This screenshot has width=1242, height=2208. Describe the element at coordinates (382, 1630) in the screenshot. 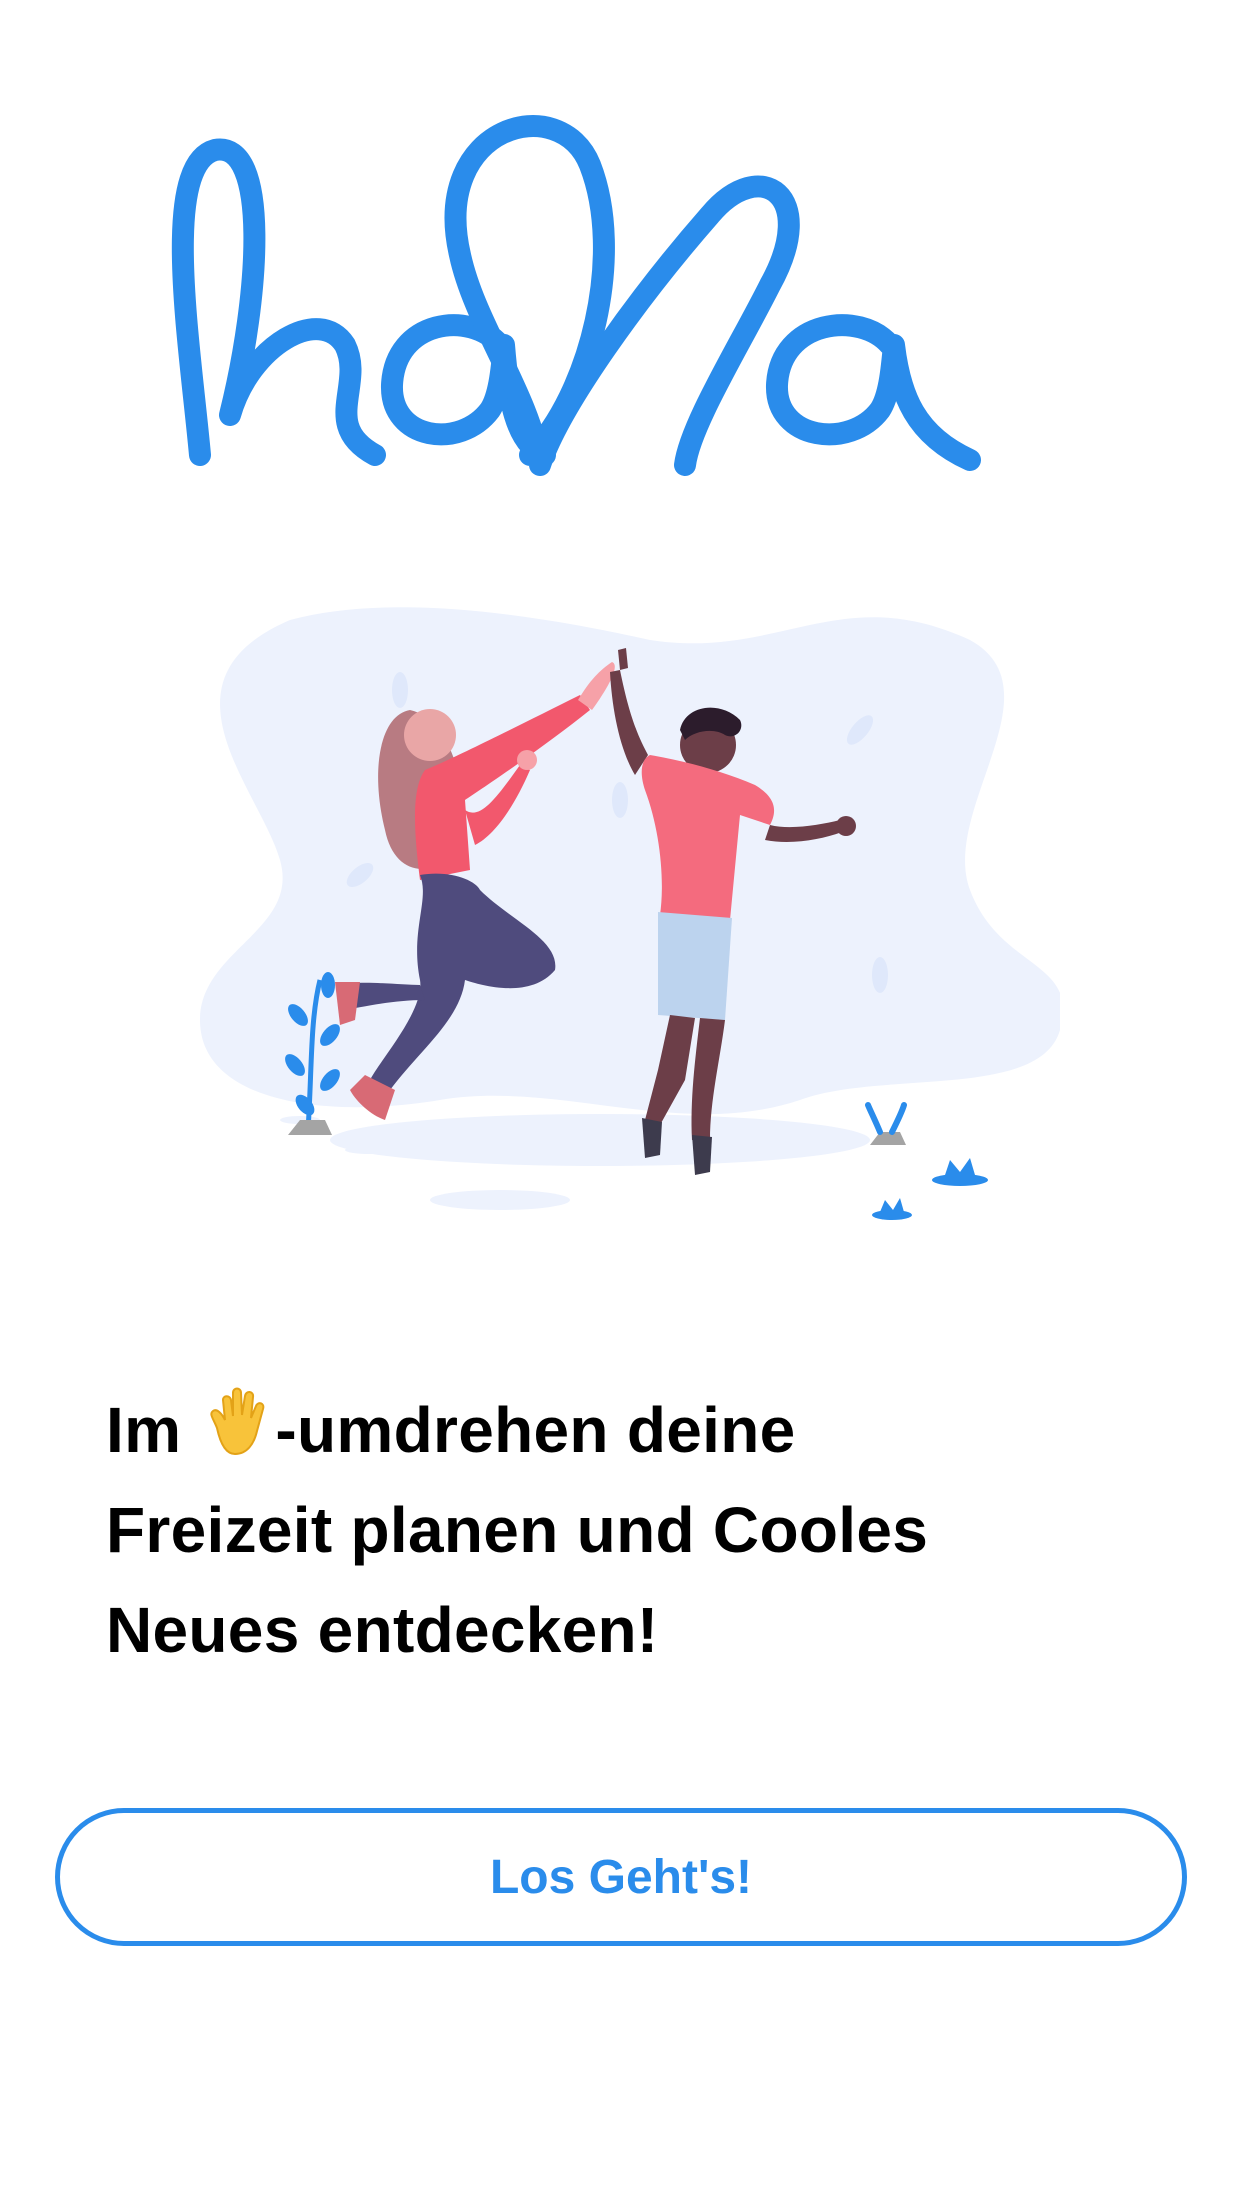

I see `headline-line3: Neues entdecken!` at that location.